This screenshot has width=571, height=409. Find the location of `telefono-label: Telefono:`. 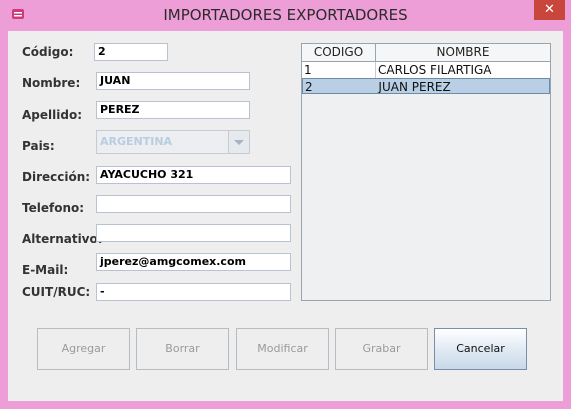

telefono-label: Telefono: is located at coordinates (53, 208).